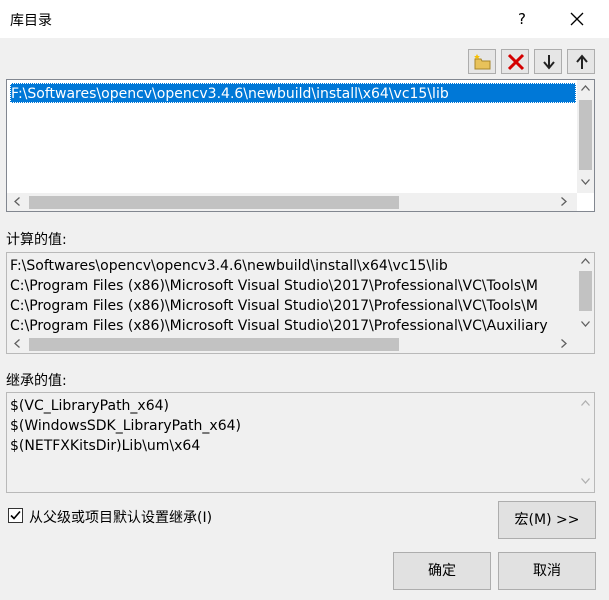 The width and height of the screenshot is (609, 600). I want to click on help-button: ?, so click(522, 19).